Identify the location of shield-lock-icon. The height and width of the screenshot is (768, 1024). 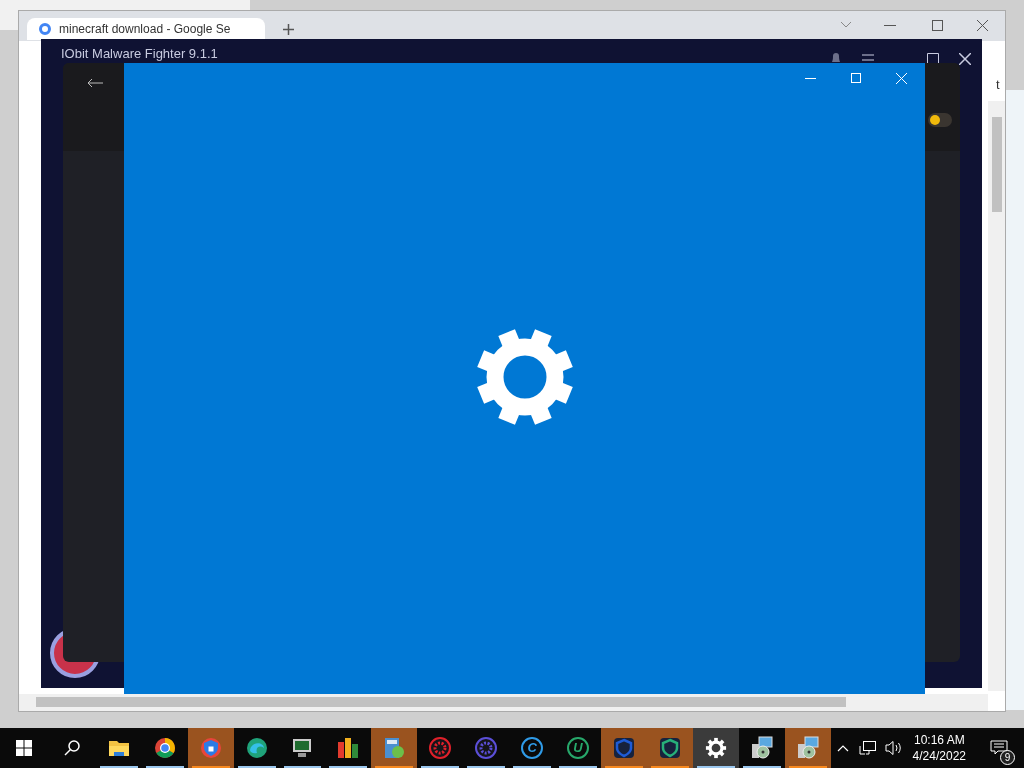
(210, 748).